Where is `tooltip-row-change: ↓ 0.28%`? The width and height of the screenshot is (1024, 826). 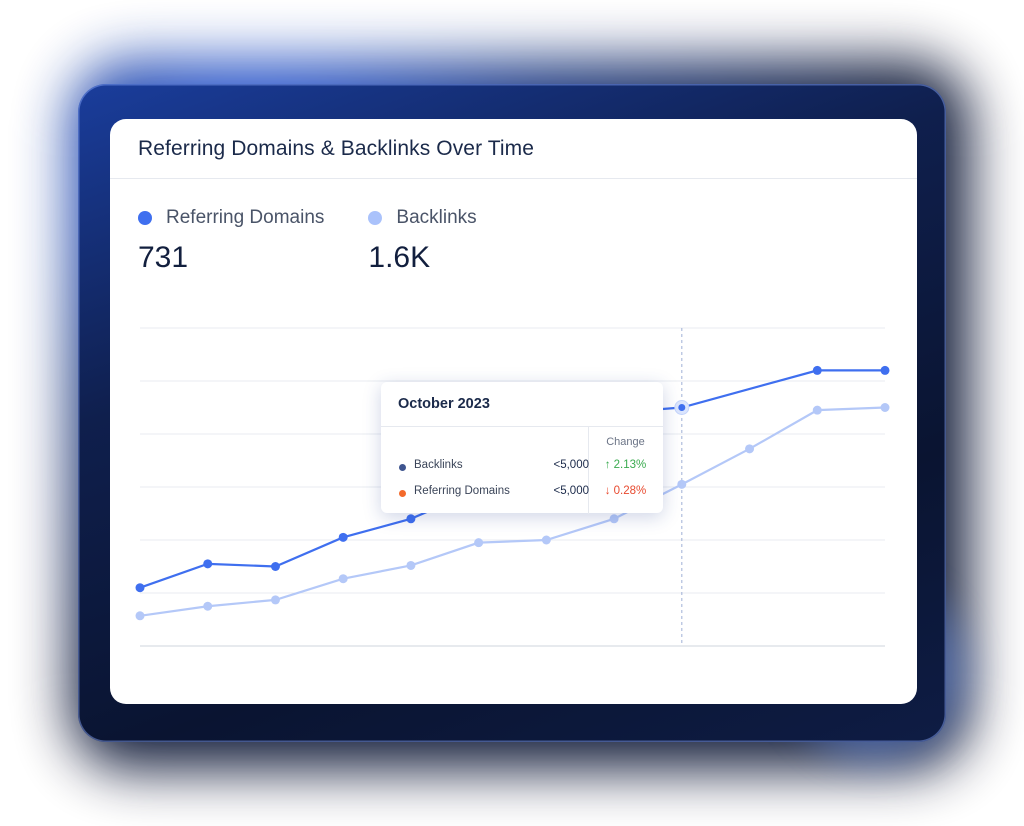 tooltip-row-change: ↓ 0.28% is located at coordinates (625, 491).